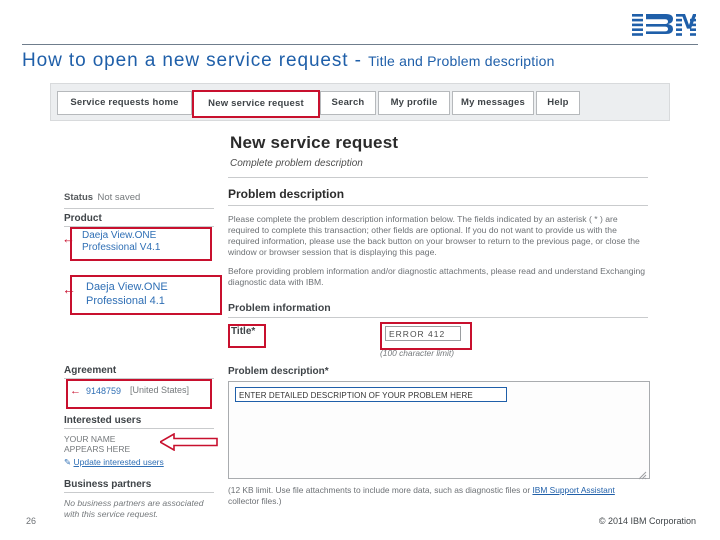  I want to click on product-label: Product, so click(83, 218).